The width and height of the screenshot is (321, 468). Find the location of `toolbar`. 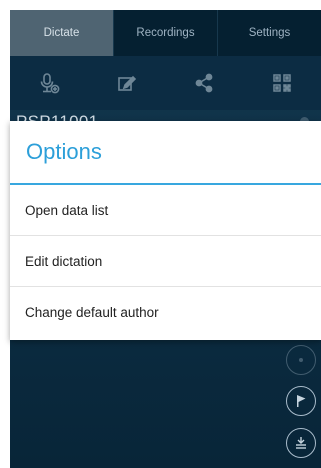

toolbar is located at coordinates (165, 83).